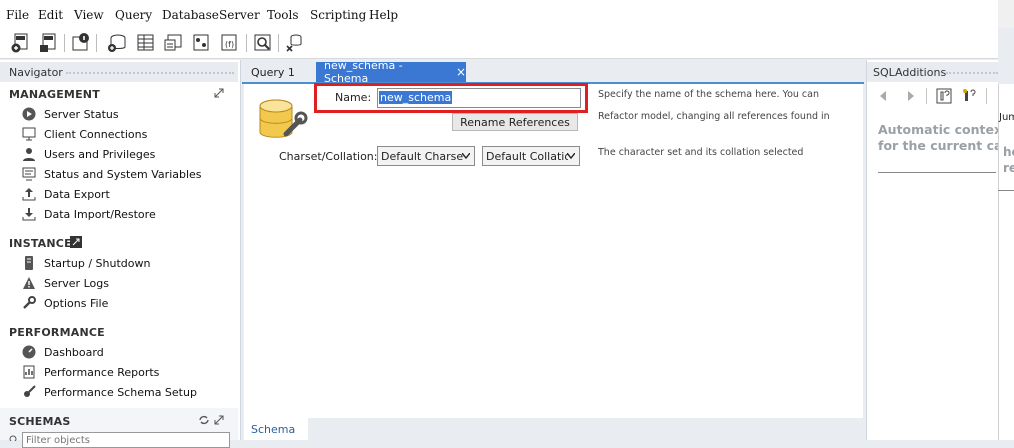  What do you see at coordinates (89, 15) in the screenshot?
I see `menu-view: View` at bounding box center [89, 15].